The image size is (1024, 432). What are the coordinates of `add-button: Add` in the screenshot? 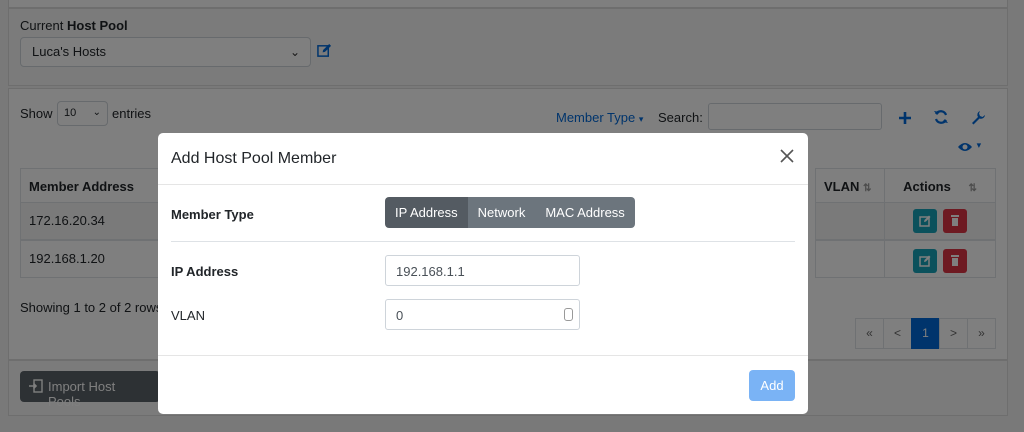 It's located at (772, 385).